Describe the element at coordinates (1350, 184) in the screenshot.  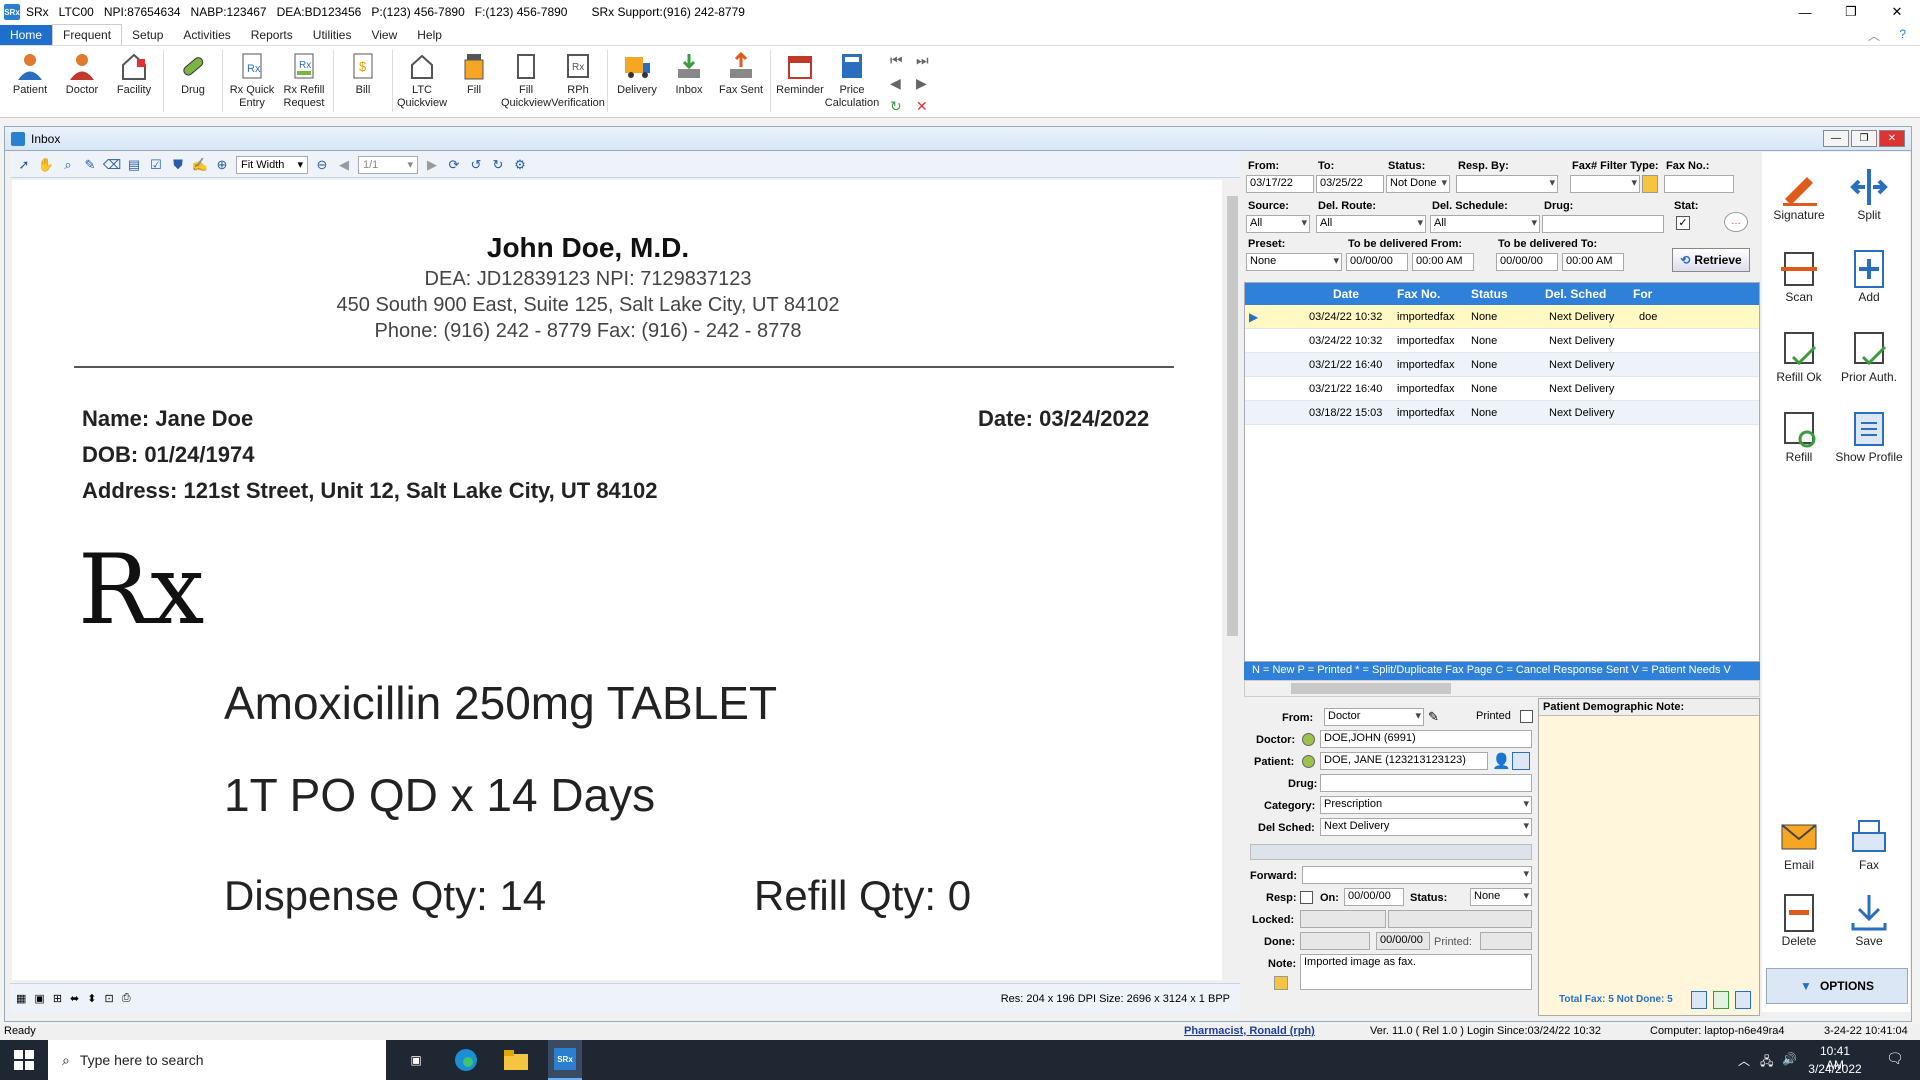
I see `to-date-input: 03/25/22` at that location.